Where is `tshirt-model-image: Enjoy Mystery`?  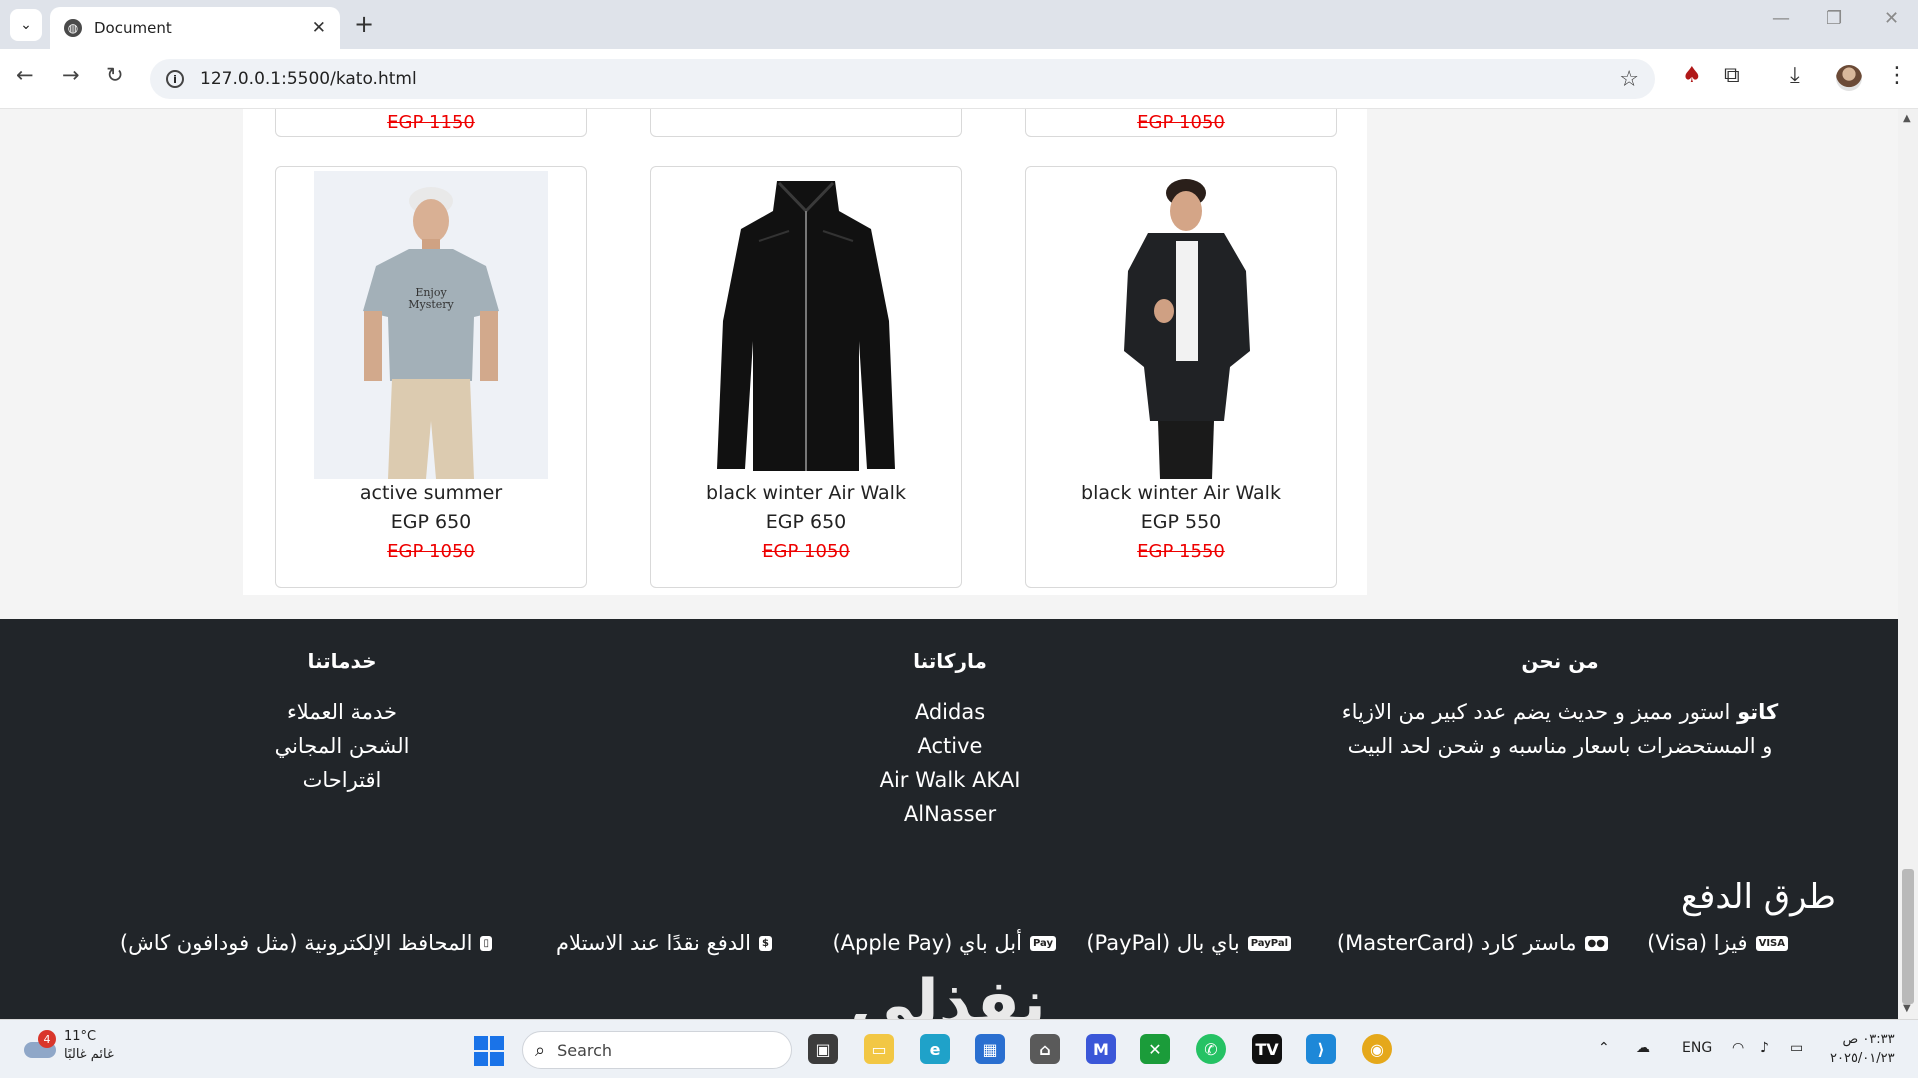 tshirt-model-image: Enjoy Mystery is located at coordinates (431, 325).